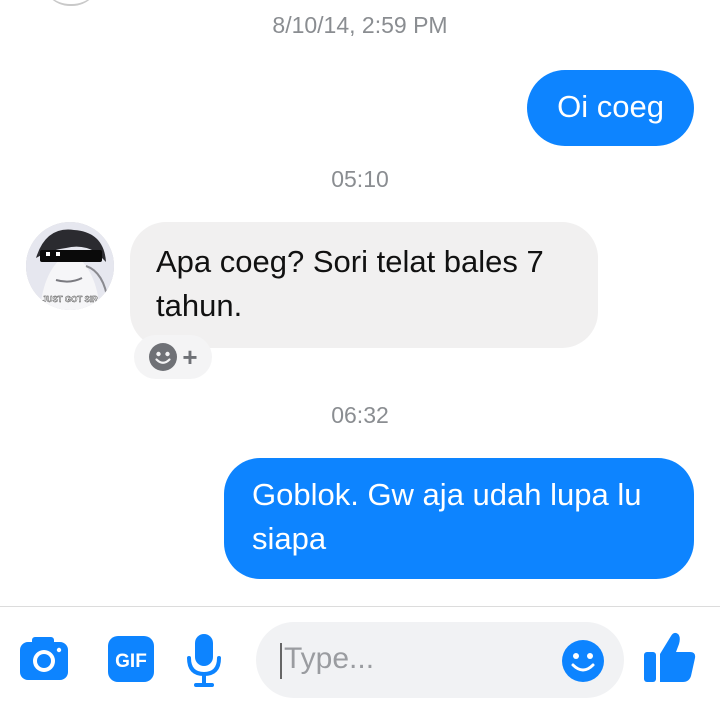 The image size is (720, 720). Describe the element at coordinates (71, 3) in the screenshot. I see `previous-avatar-edge` at that location.